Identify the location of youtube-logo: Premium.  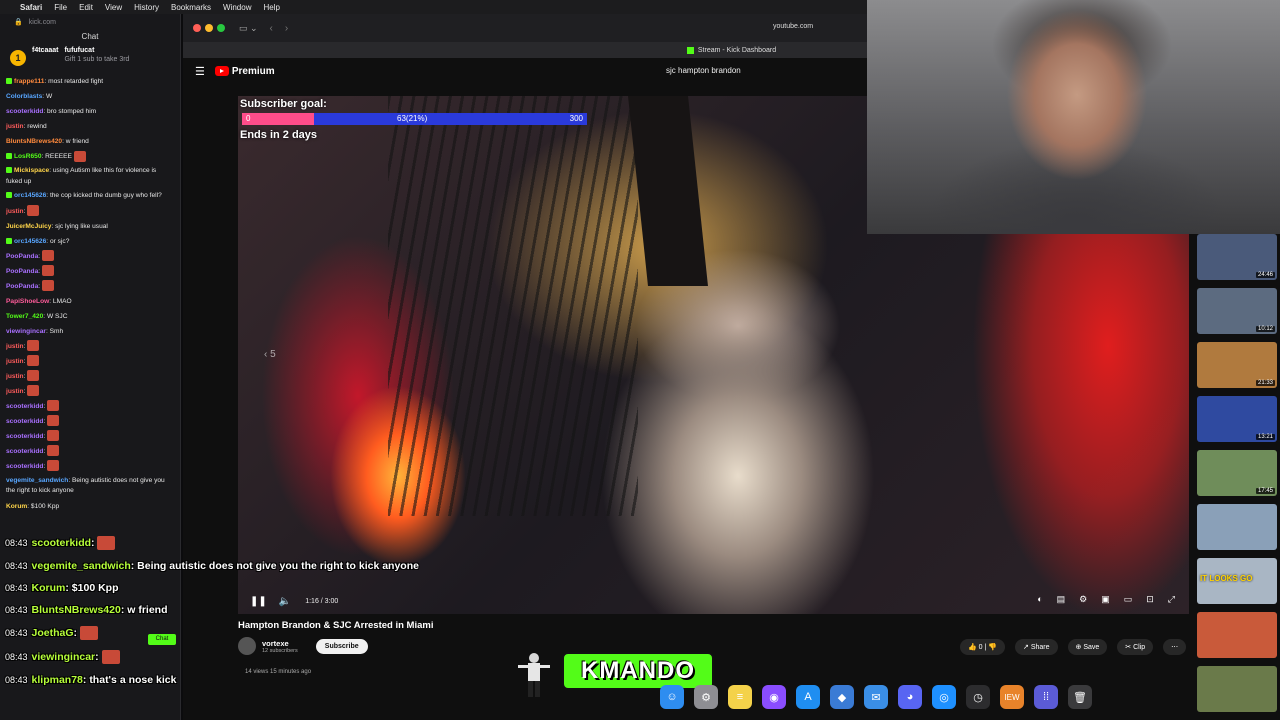
(244, 71).